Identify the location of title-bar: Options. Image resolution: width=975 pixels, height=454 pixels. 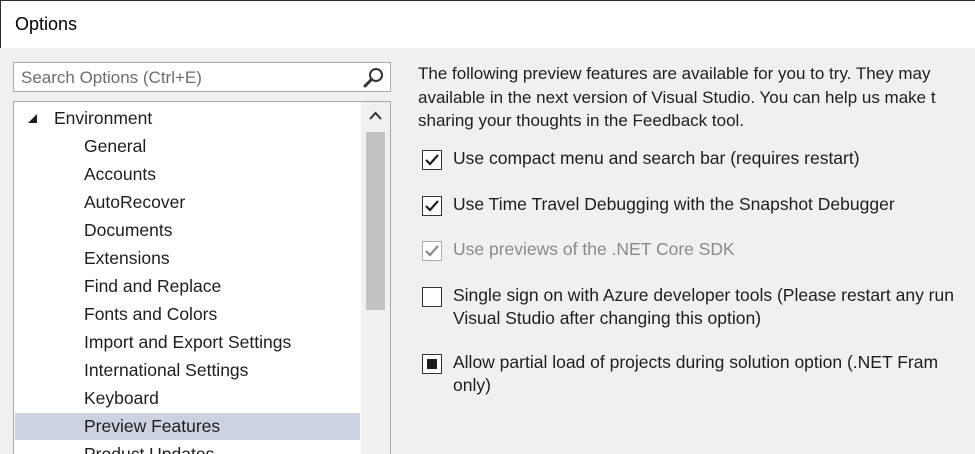
(487, 24).